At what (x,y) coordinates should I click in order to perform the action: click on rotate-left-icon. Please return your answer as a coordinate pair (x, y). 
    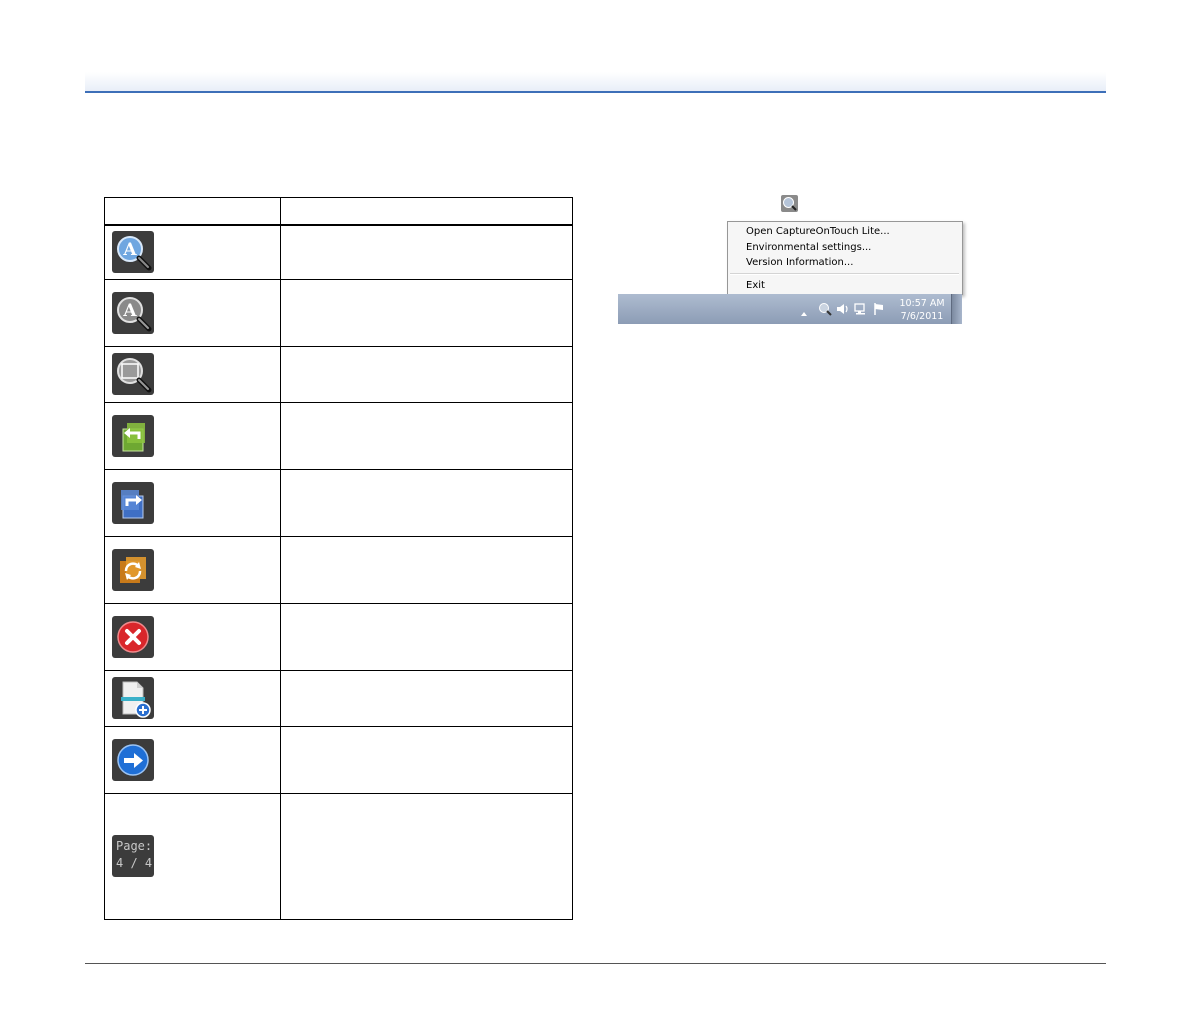
    Looking at the image, I should click on (133, 435).